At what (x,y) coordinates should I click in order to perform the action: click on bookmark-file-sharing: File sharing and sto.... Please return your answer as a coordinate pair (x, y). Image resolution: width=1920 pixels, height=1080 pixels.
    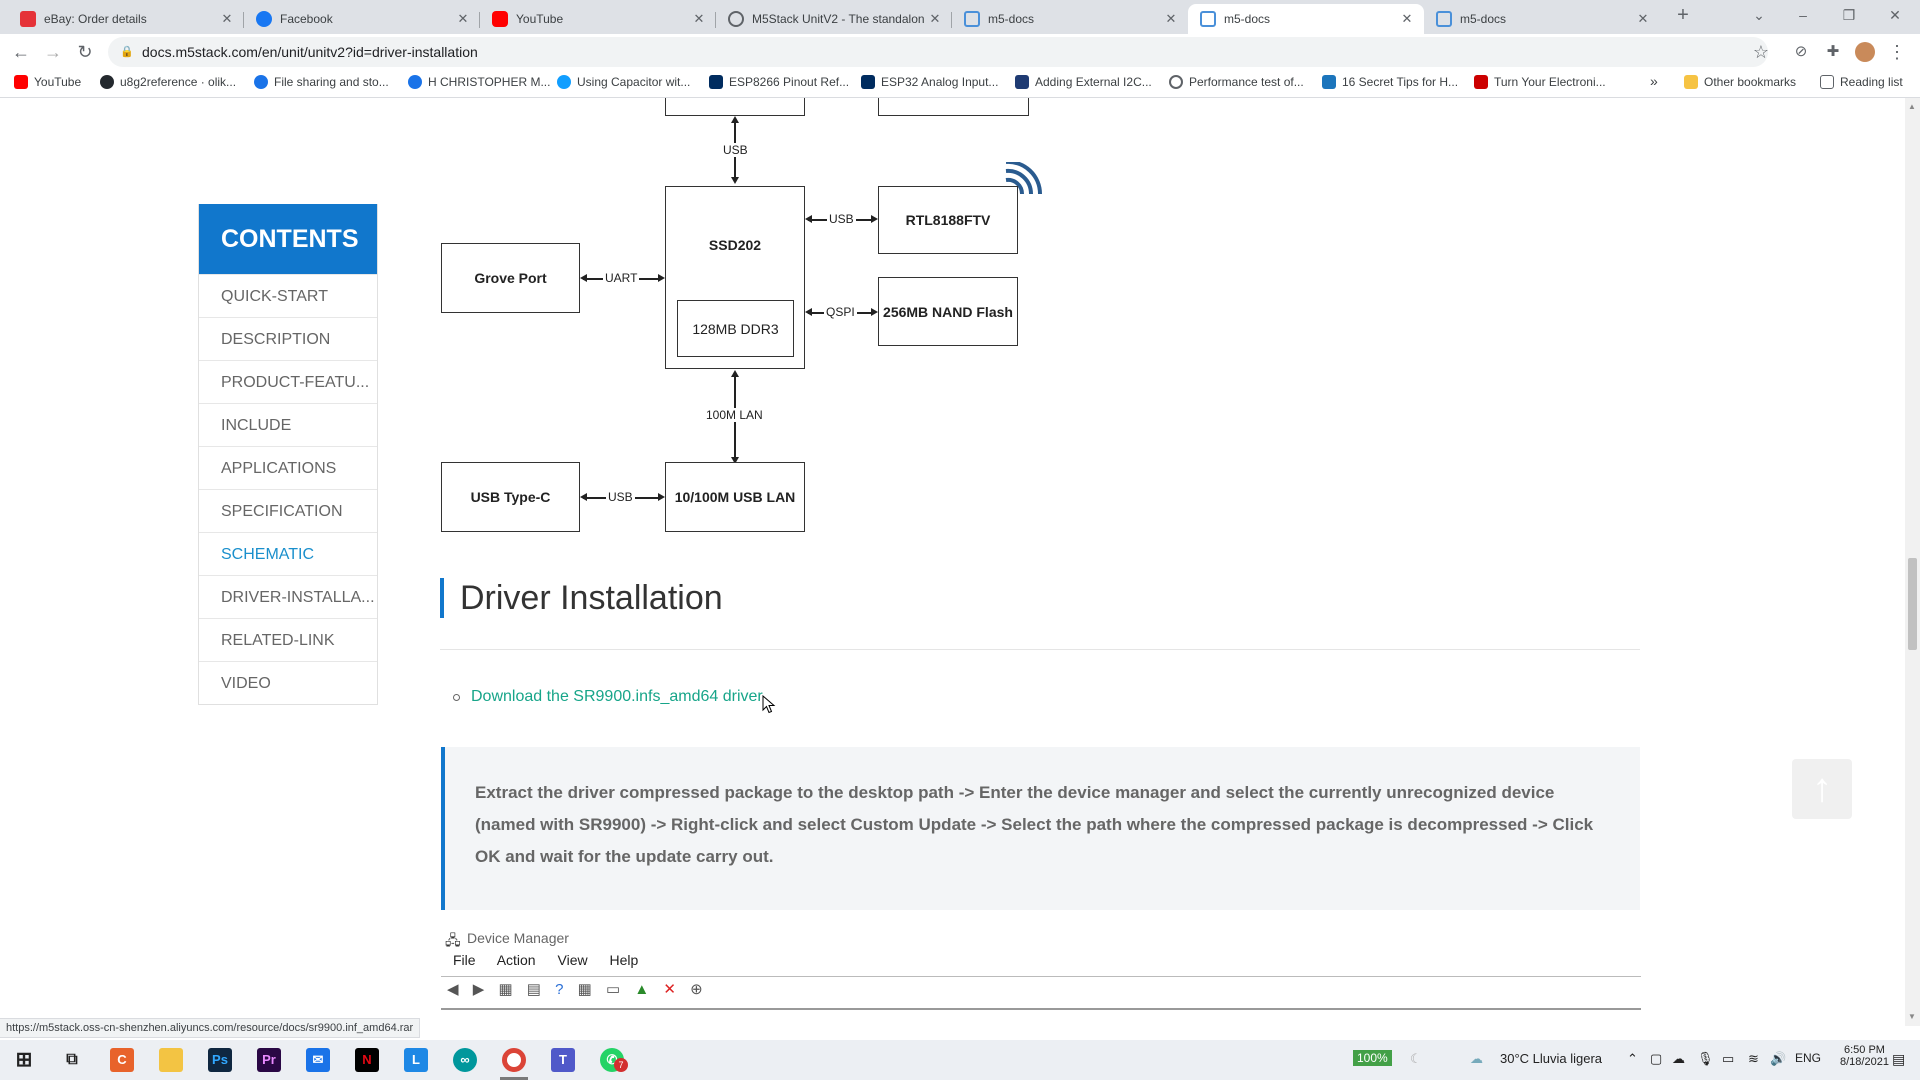
    Looking at the image, I should click on (321, 82).